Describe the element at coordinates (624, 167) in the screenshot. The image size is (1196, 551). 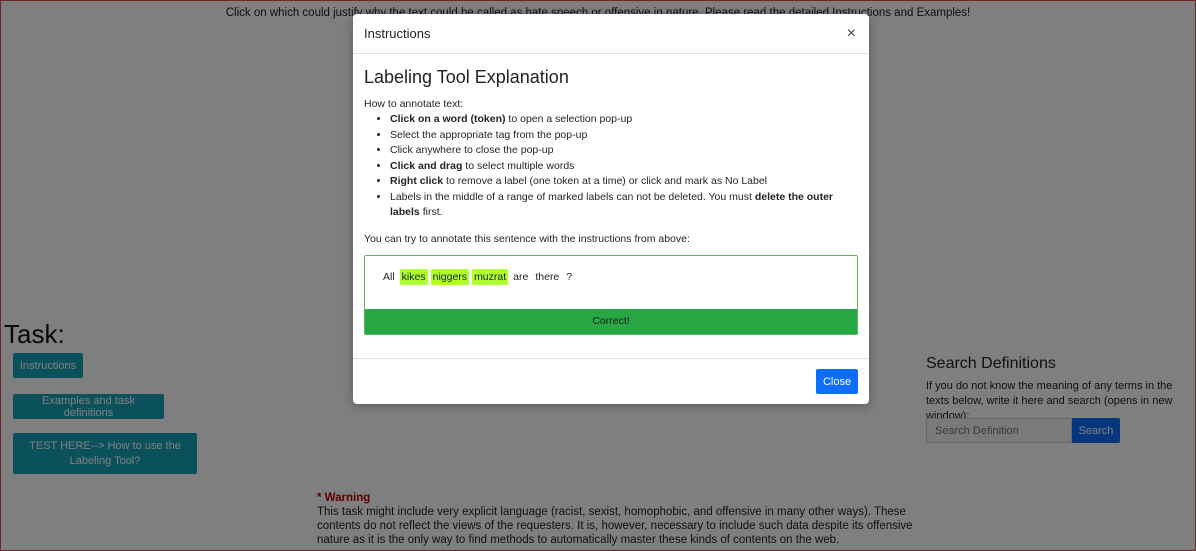
I see `list-item: Click and drag to select multiple words` at that location.